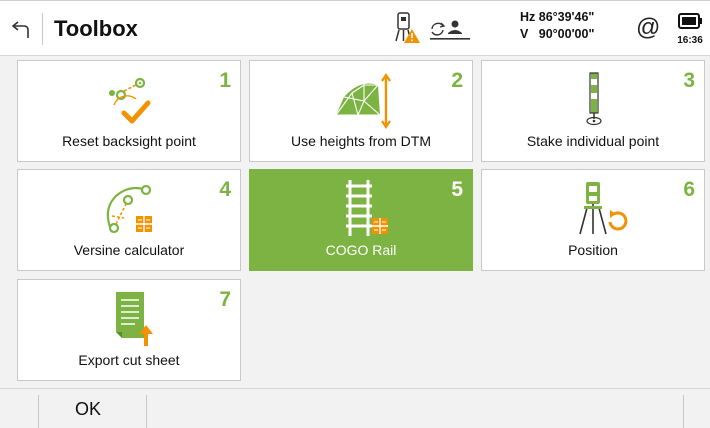  Describe the element at coordinates (648, 28) in the screenshot. I see `at-icon: @` at that location.